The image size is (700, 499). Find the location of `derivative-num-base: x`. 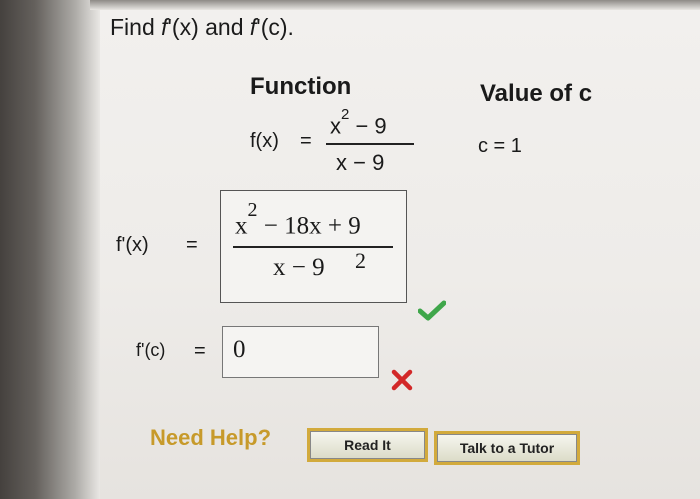

derivative-num-base: x is located at coordinates (241, 226).